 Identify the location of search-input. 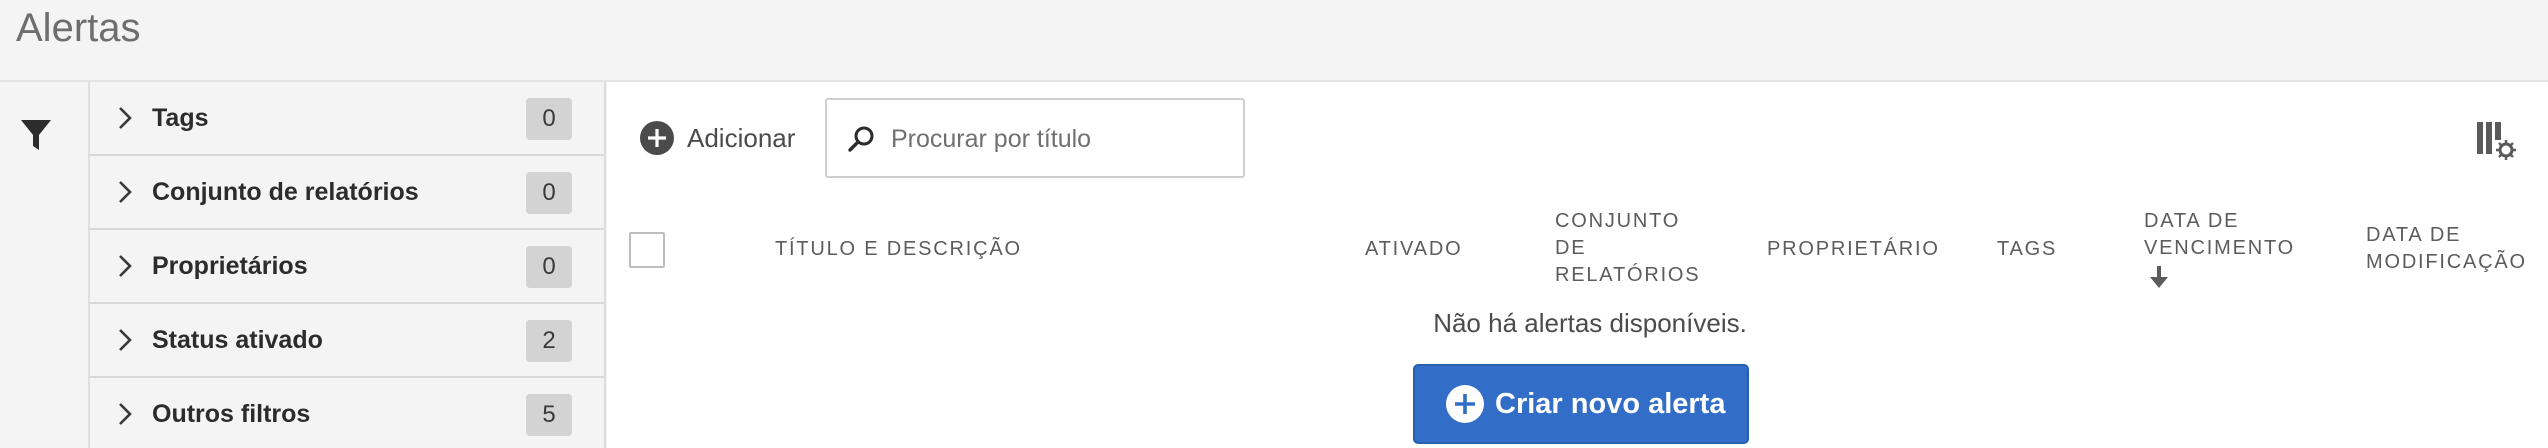
(1061, 139).